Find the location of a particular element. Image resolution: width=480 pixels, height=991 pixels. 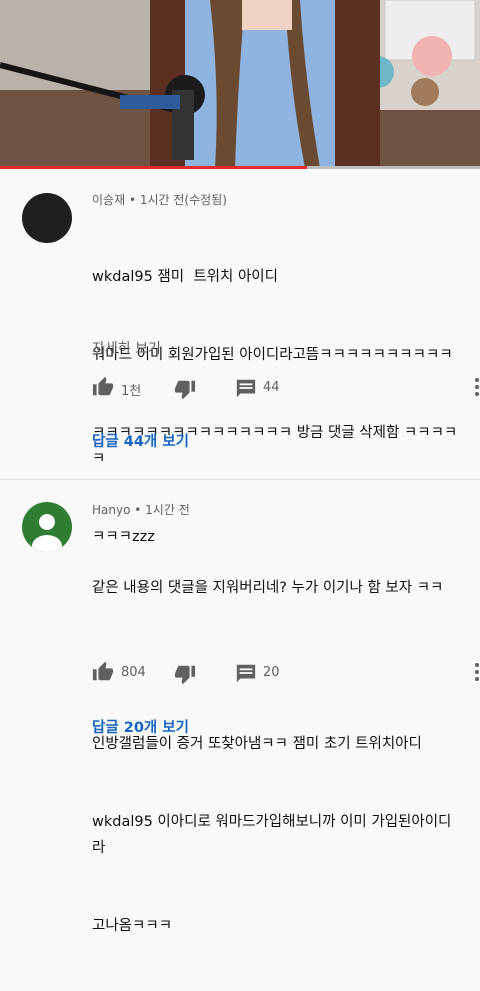

comment-meta: 이승재 • 1시간 전(수정됨) is located at coordinates (159, 199).